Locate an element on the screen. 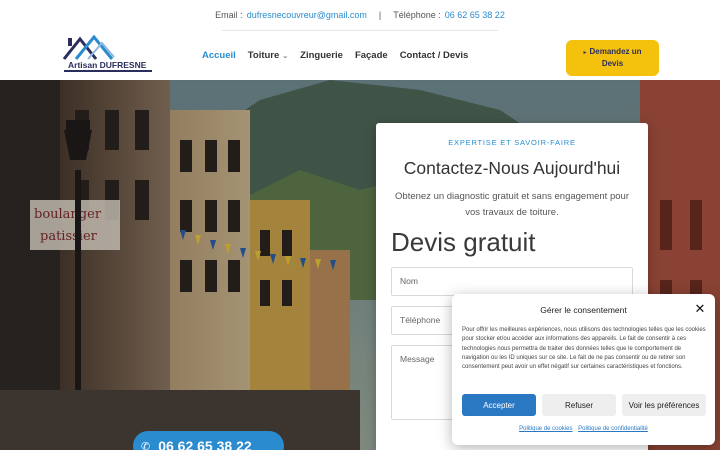 Image resolution: width=720 pixels, height=450 pixels. phone-call-button: ✆ 06 62 65 38 22 is located at coordinates (208, 440).